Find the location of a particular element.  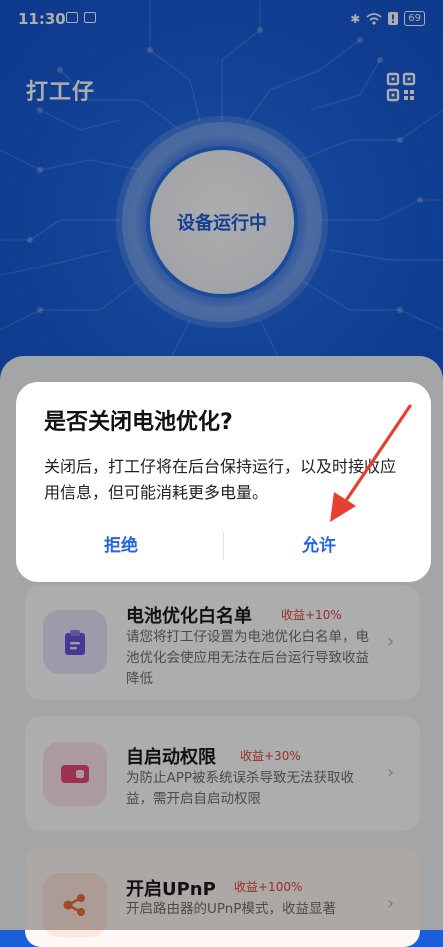

dialog-title: 是否关闭电池优化? is located at coordinates (138, 422).